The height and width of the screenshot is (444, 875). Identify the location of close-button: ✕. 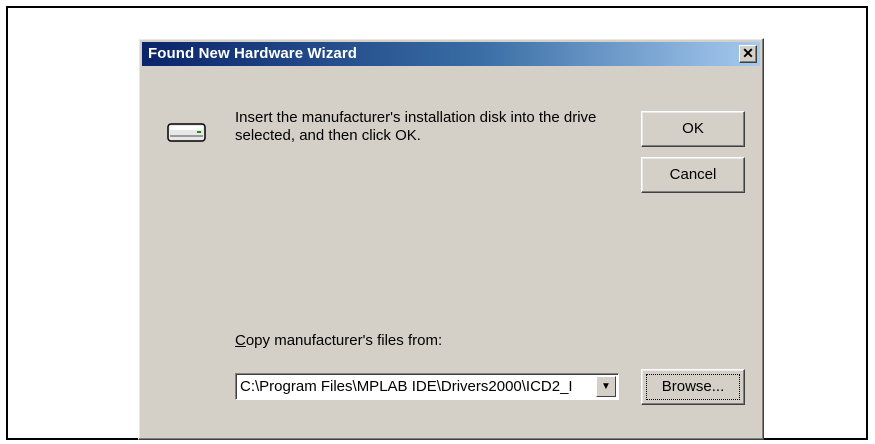
(748, 54).